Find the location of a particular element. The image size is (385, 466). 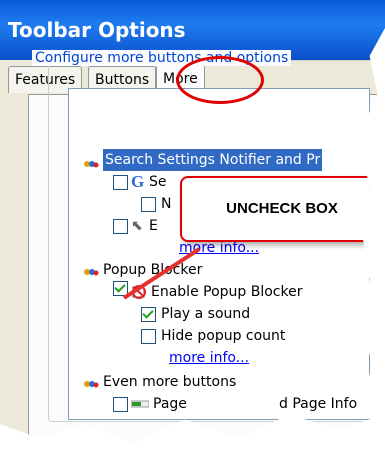

option-enable-popup-blocker: Enable Popup Blocker is located at coordinates (227, 292).